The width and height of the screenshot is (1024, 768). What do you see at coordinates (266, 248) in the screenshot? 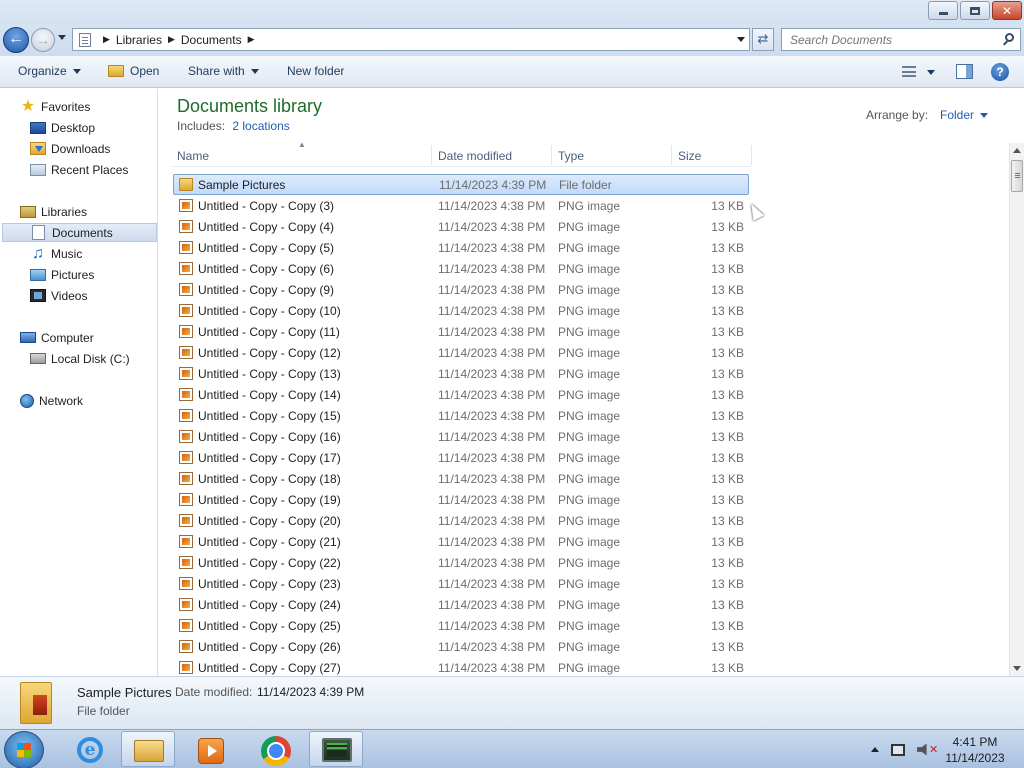
I see `file-name: Untitled - Copy - Copy (5)` at bounding box center [266, 248].